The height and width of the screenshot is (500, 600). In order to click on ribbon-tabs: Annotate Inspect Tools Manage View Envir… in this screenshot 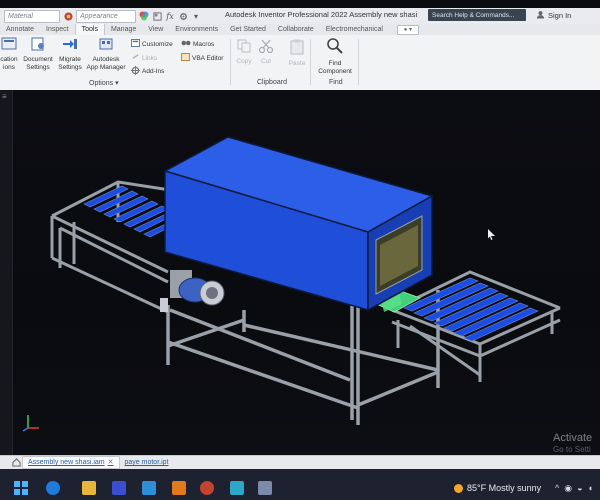, I will do `click(300, 29)`.